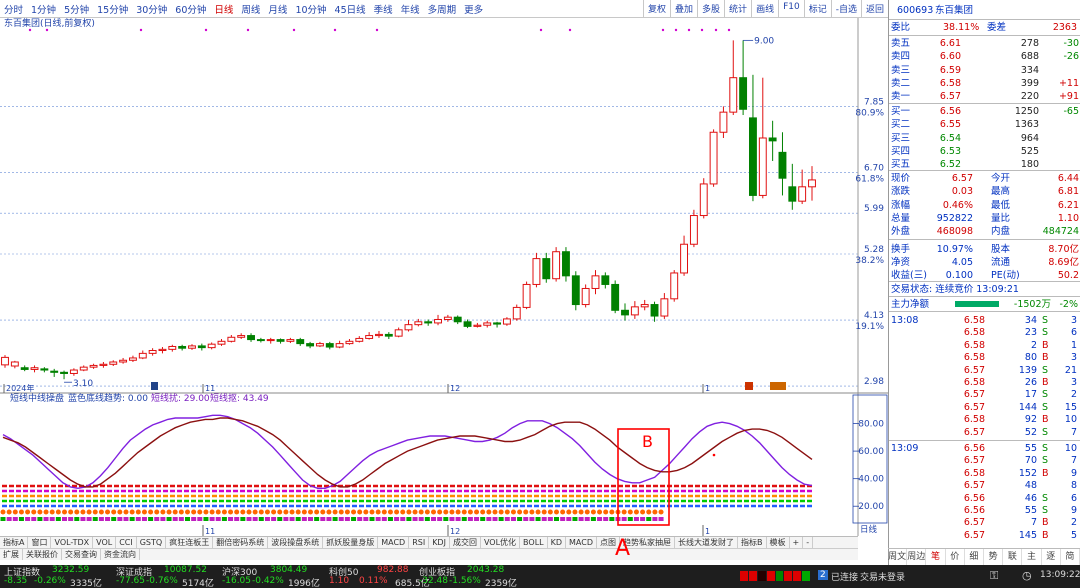 Image resolution: width=1080 pixels, height=588 pixels. What do you see at coordinates (40, 542) in the screenshot?
I see `indicator-tab-1: 窗口` at bounding box center [40, 542].